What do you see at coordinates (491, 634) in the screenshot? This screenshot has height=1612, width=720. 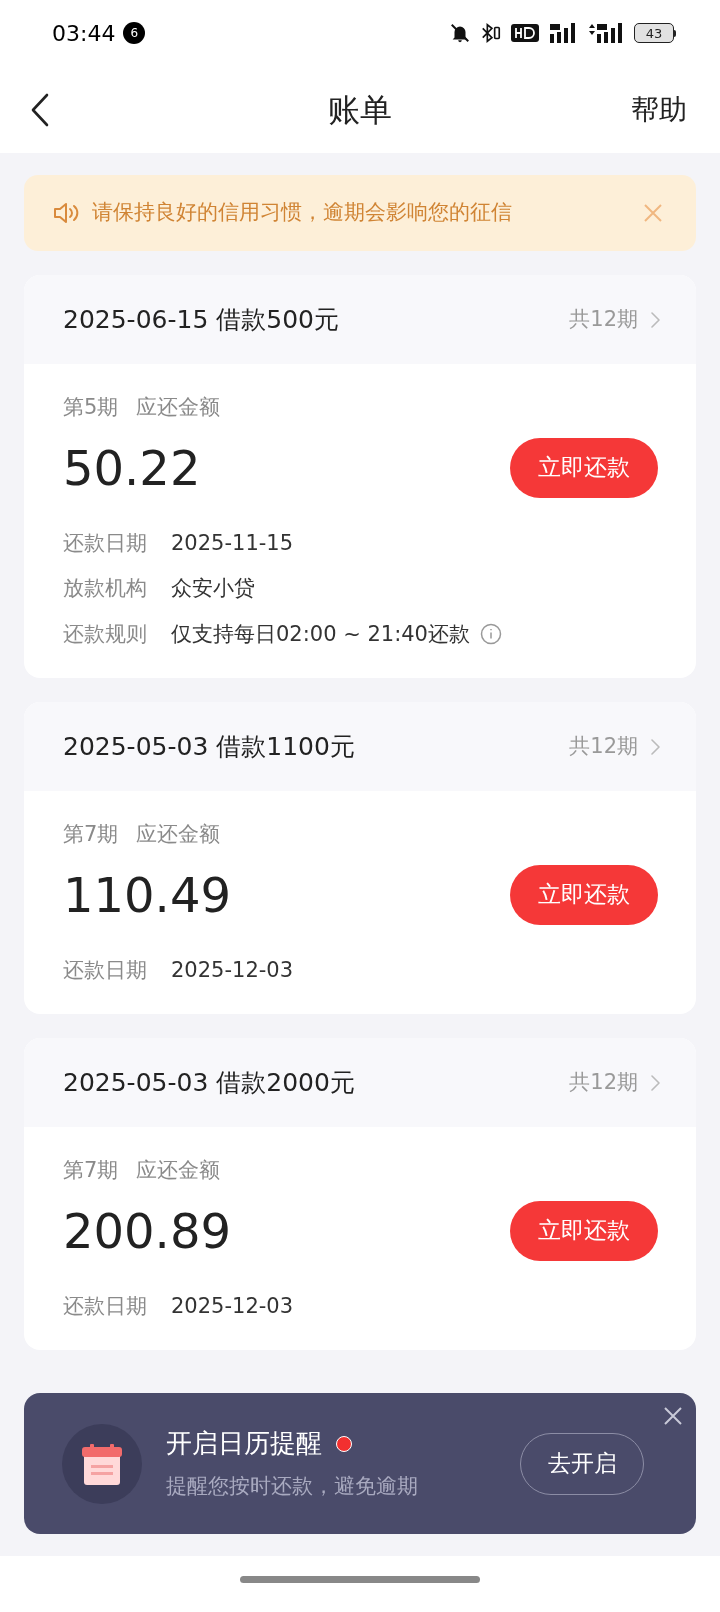 I see `info-icon` at bounding box center [491, 634].